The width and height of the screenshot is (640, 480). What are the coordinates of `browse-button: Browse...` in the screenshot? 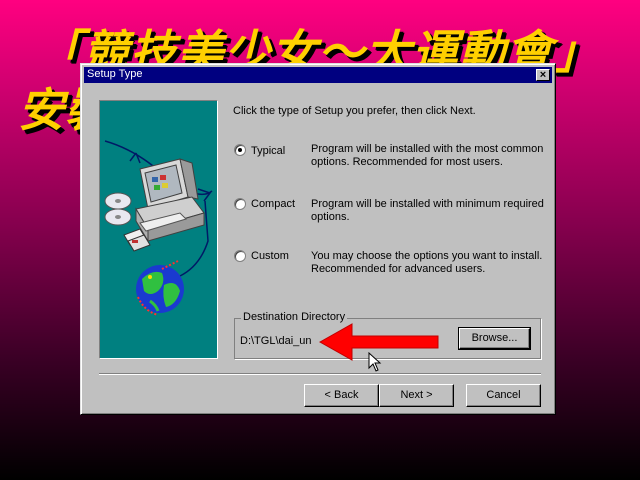 It's located at (494, 338).